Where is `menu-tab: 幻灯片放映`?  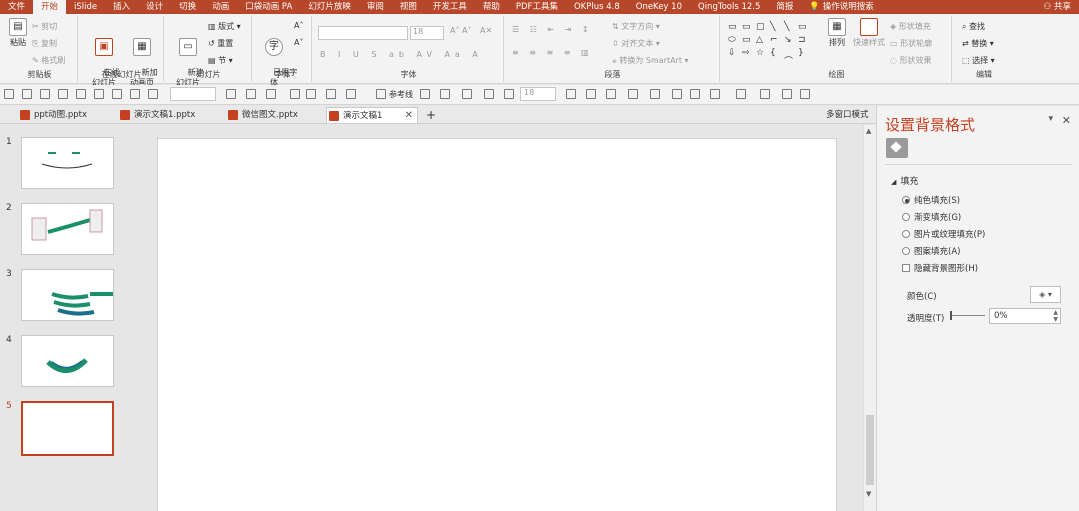
menu-tab: 幻灯片放映 is located at coordinates (329, 7).